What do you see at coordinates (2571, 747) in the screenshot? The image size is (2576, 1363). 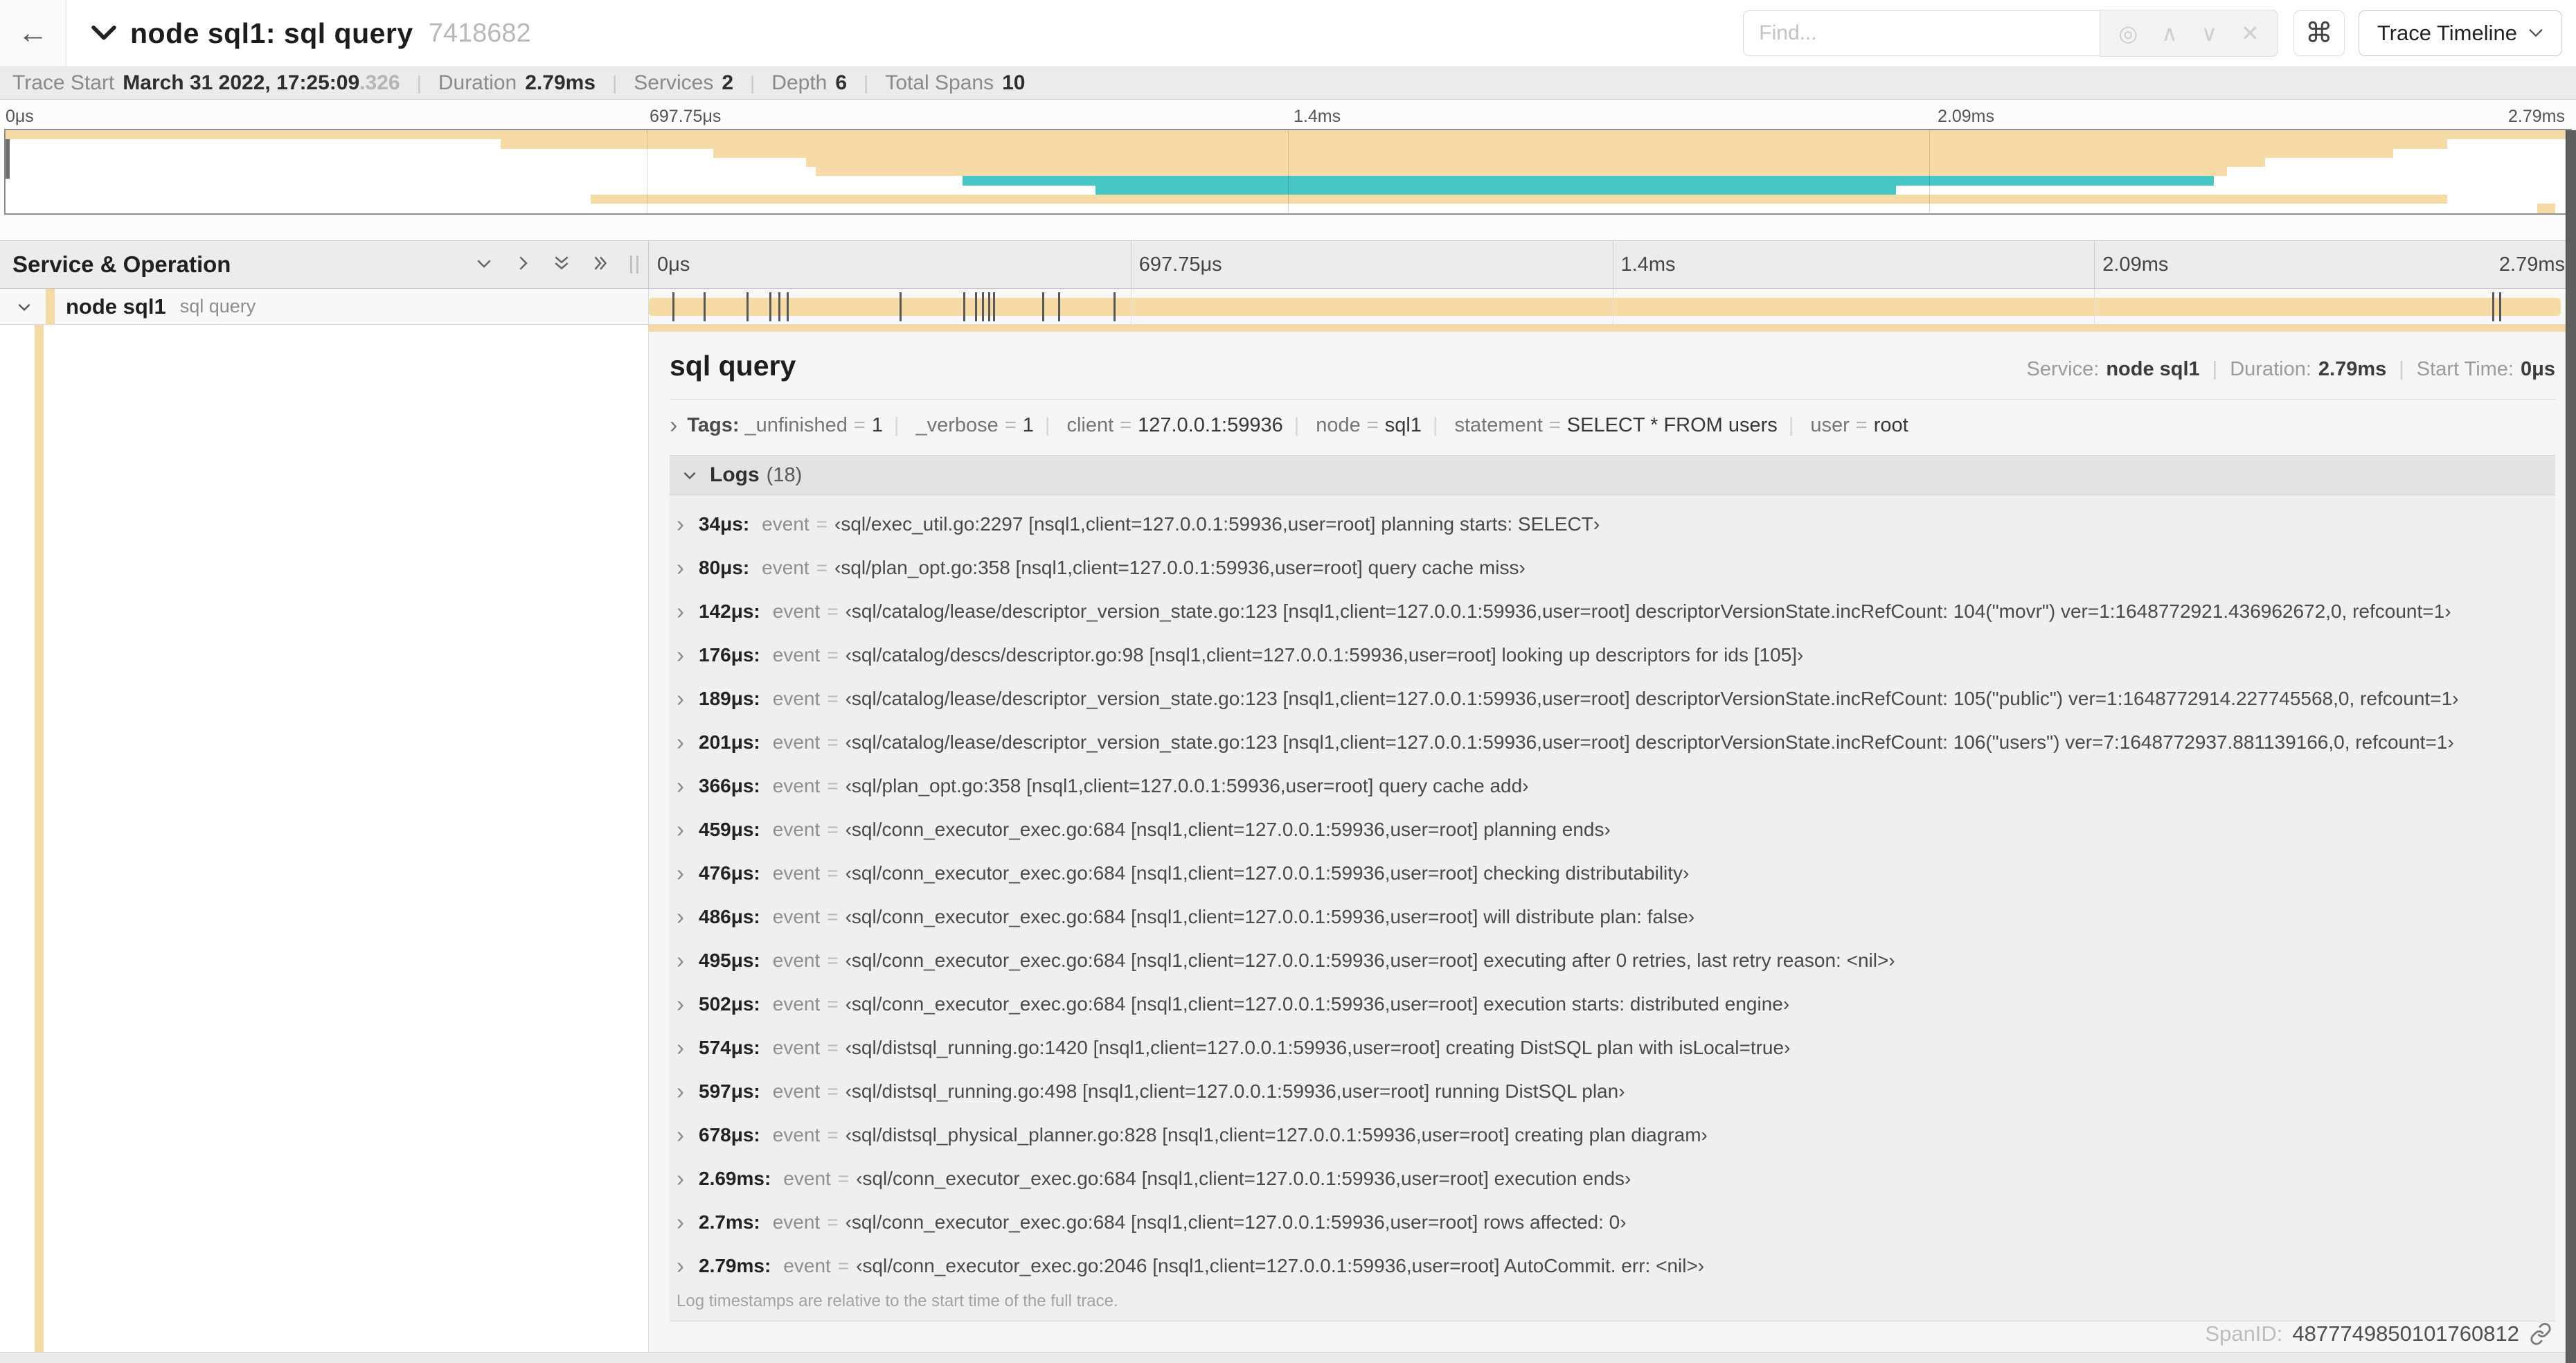 I see `vertical-scrollbar` at bounding box center [2571, 747].